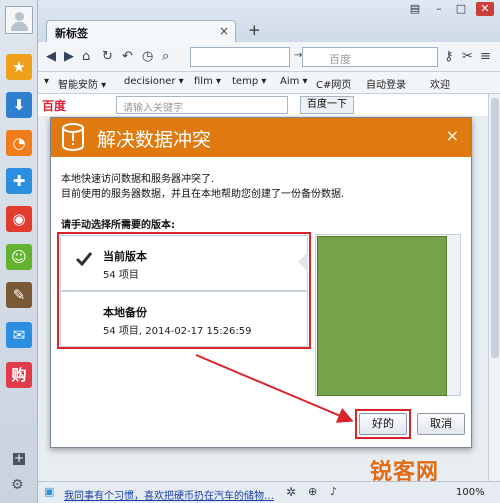  I want to click on history-icon: ◷, so click(147, 56).